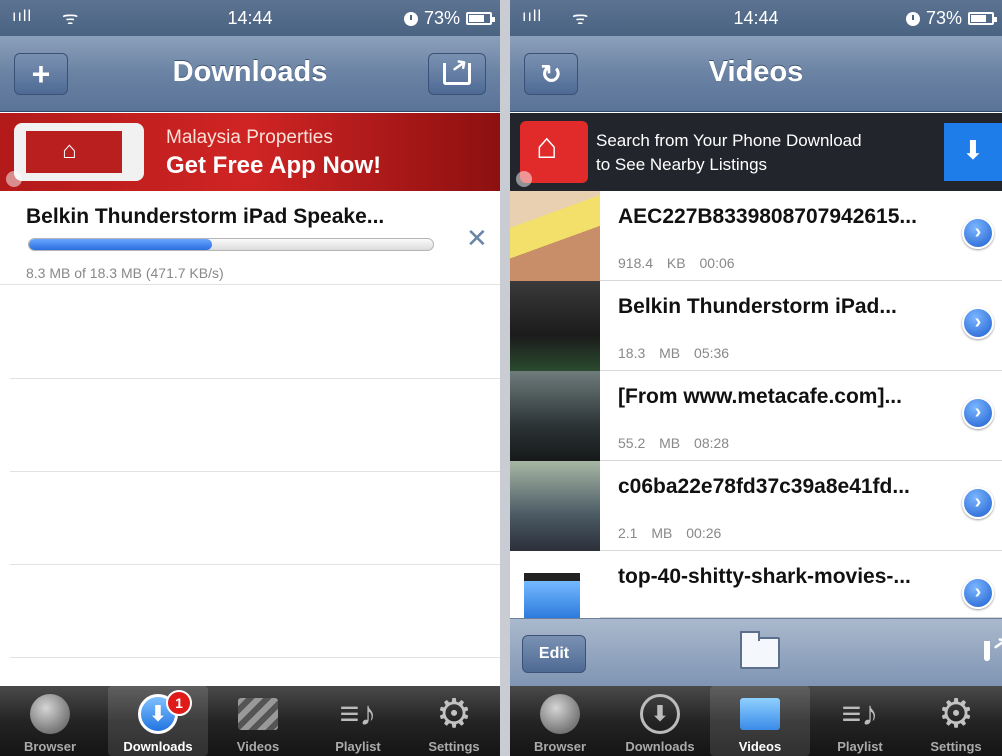 The image size is (1002, 756). What do you see at coordinates (249, 137) in the screenshot?
I see `ad-headline: Malaysia Properties` at bounding box center [249, 137].